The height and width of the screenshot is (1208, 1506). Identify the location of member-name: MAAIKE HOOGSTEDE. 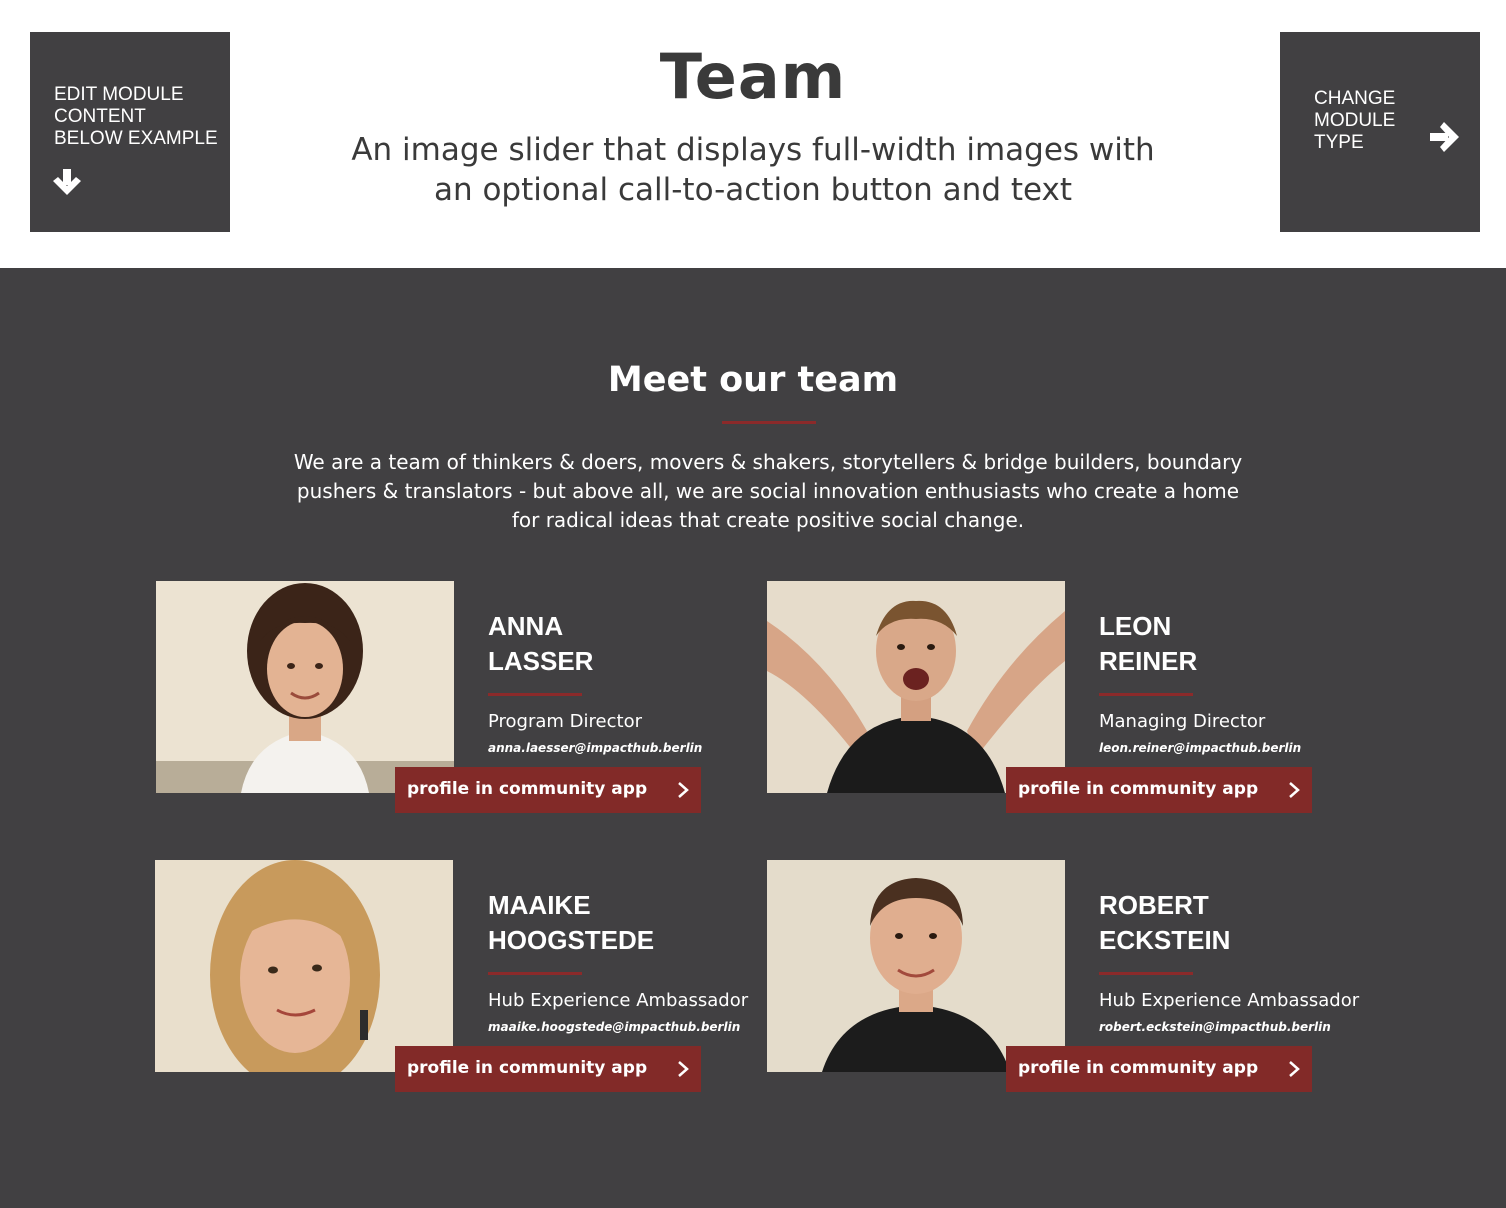
(571, 922).